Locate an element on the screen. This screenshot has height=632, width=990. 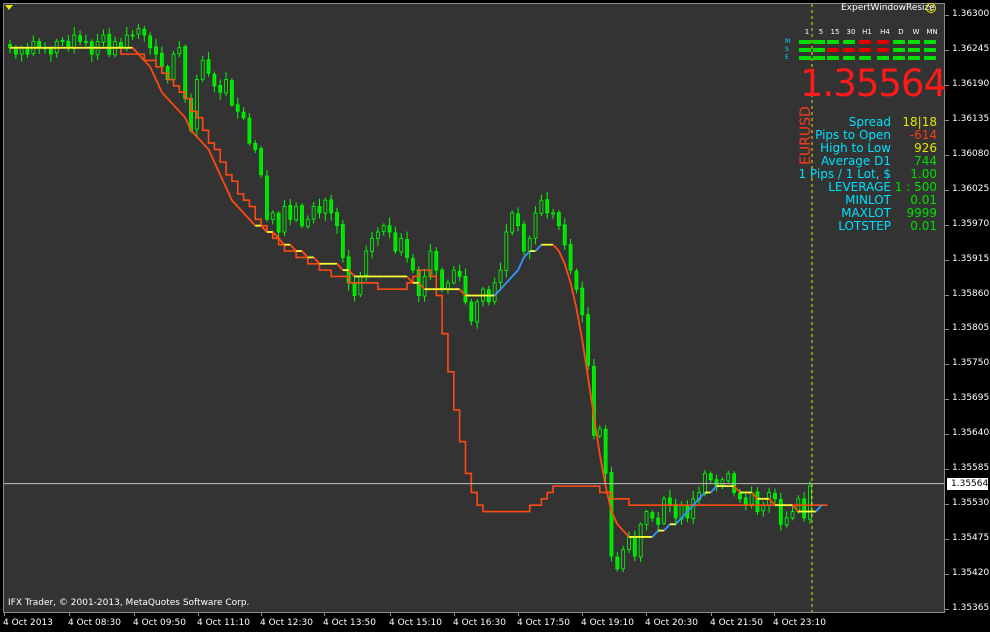
price-axis-label: 1.35860 is located at coordinates (971, 293).